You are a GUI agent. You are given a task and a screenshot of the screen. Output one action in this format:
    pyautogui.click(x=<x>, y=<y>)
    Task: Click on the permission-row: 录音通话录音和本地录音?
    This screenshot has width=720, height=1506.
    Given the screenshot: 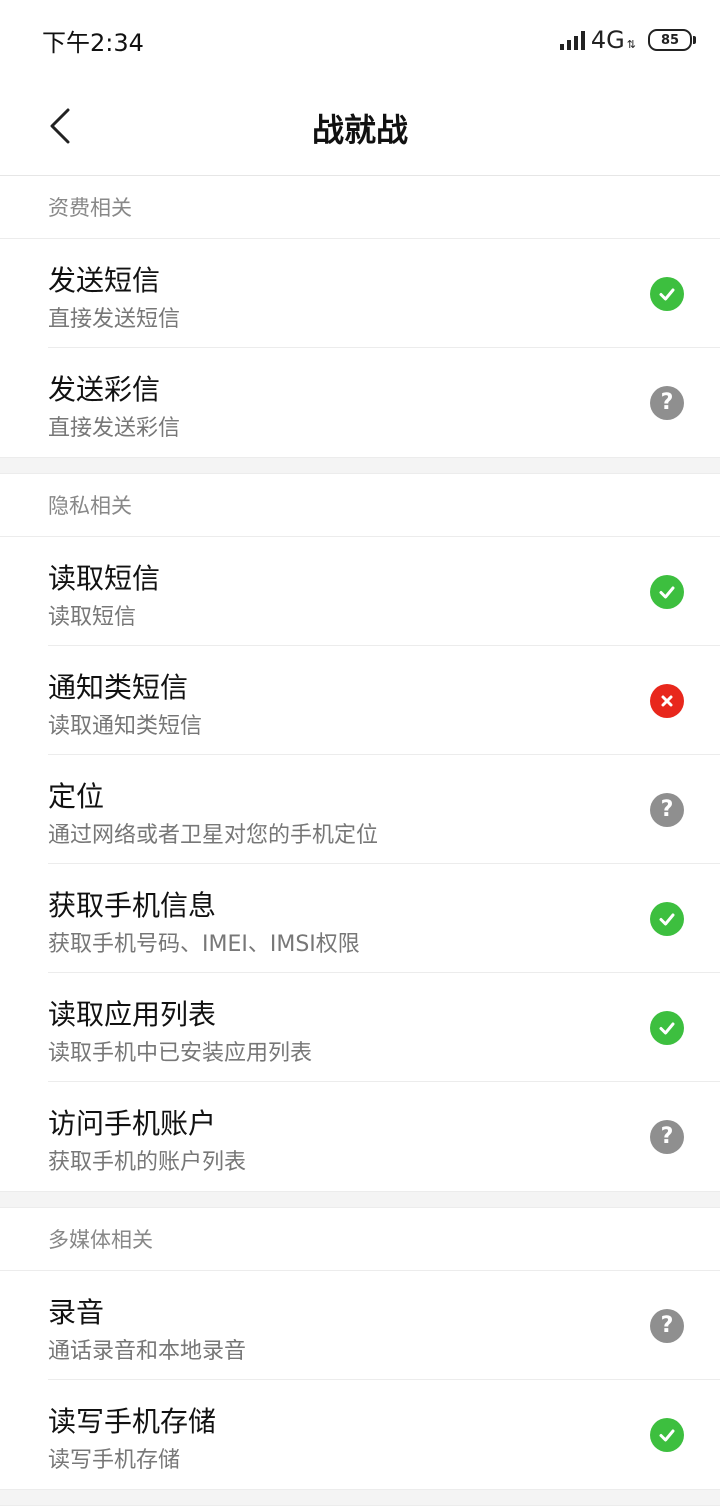 What is the action you would take?
    pyautogui.click(x=384, y=1325)
    